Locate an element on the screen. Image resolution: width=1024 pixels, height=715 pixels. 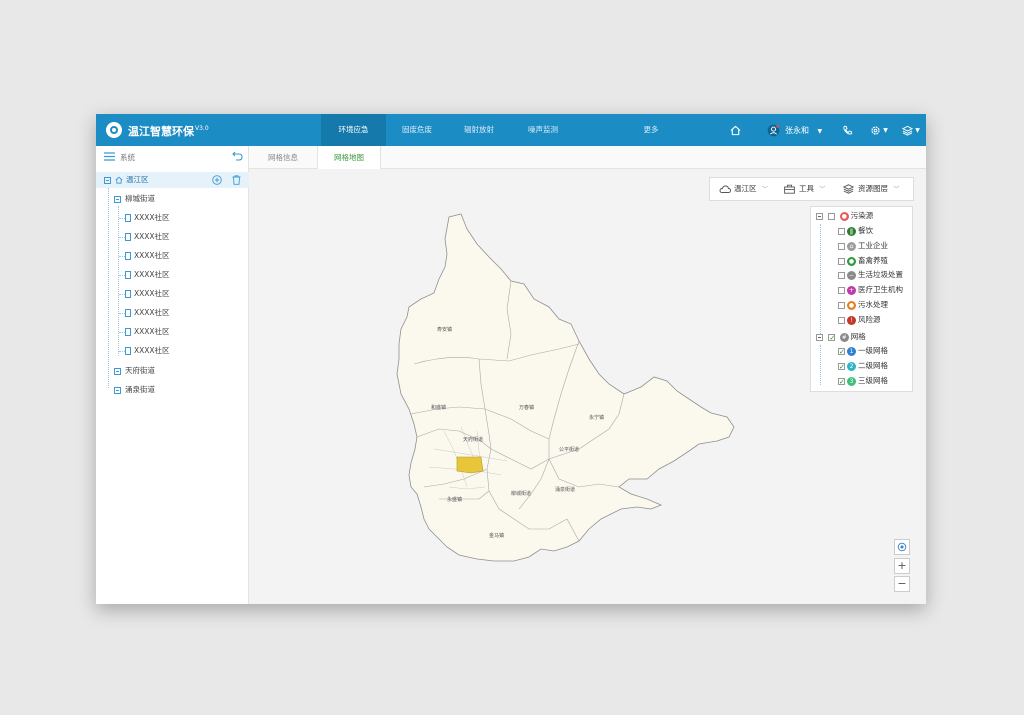
content-tabs: 网格信息 网格地图 is located at coordinates (587, 158).